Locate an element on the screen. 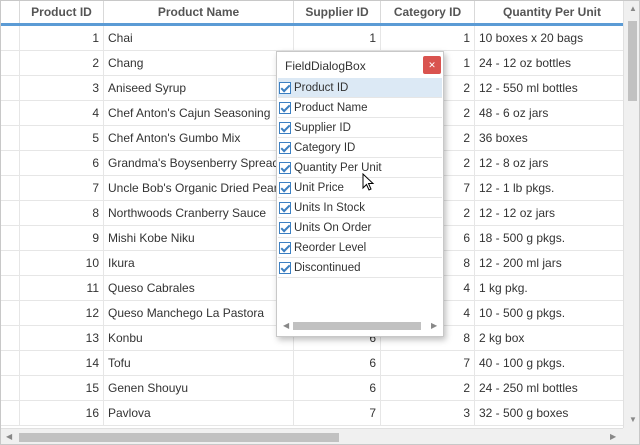 Image resolution: width=640 pixels, height=445 pixels. category-id-cell: 3 is located at coordinates (428, 413).